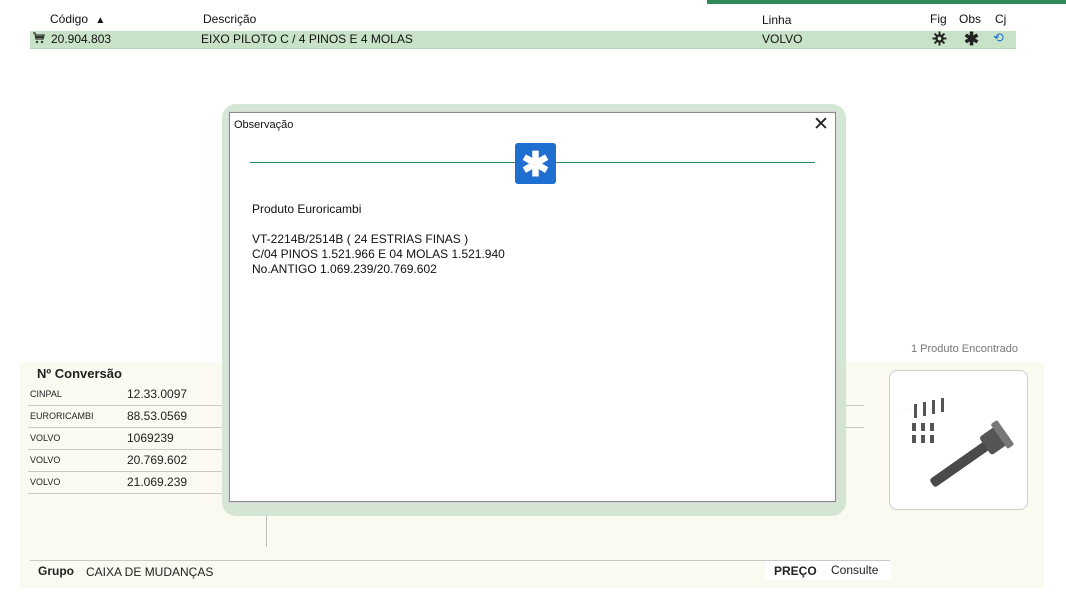 The width and height of the screenshot is (1066, 601). I want to click on list-item: VOLVO 20.769.602, so click(125, 461).